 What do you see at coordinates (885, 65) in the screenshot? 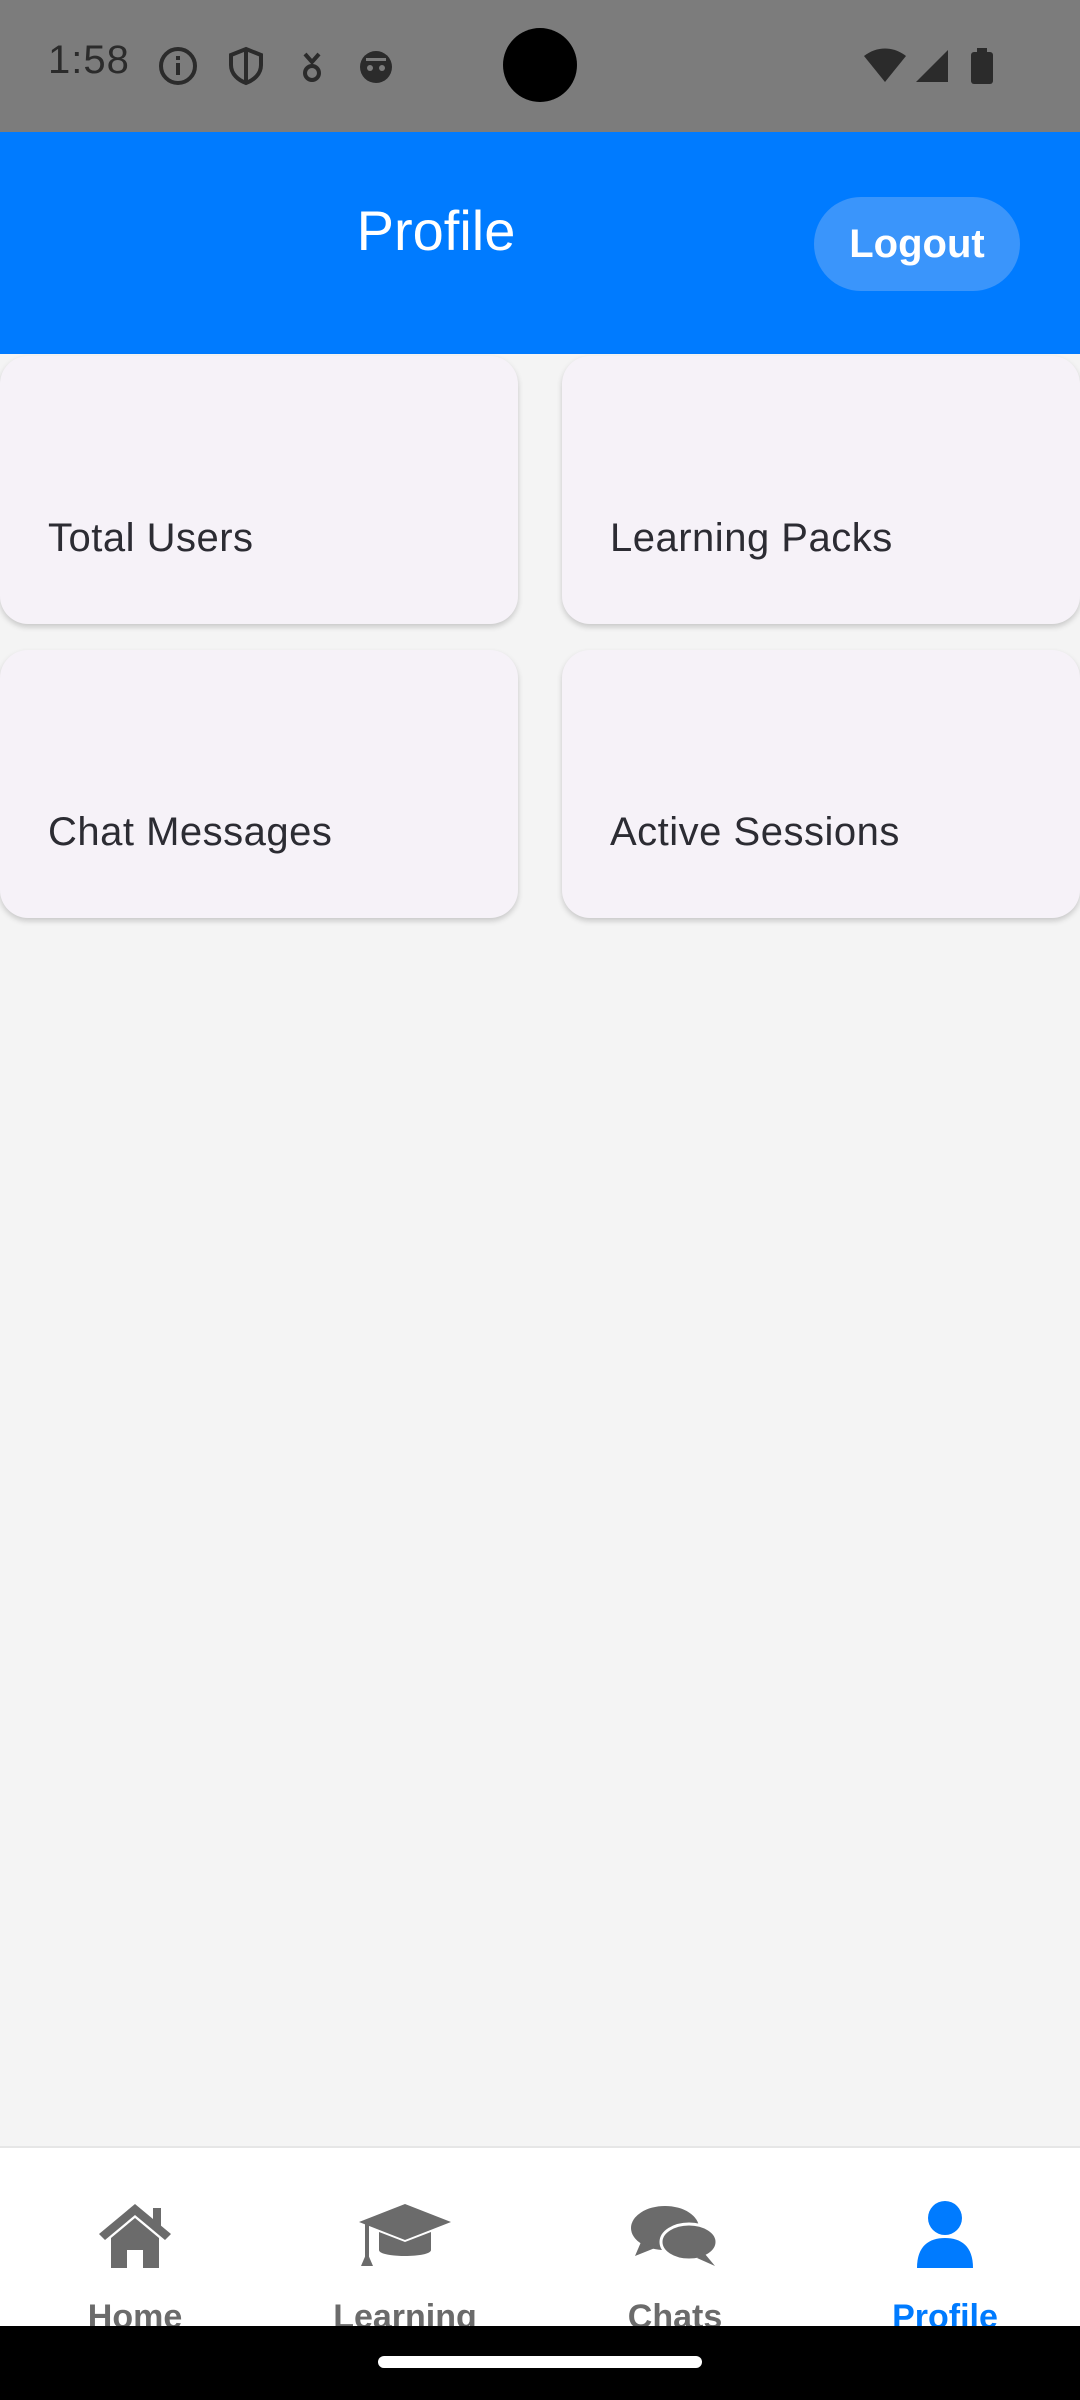
I see `wifi-icon` at bounding box center [885, 65].